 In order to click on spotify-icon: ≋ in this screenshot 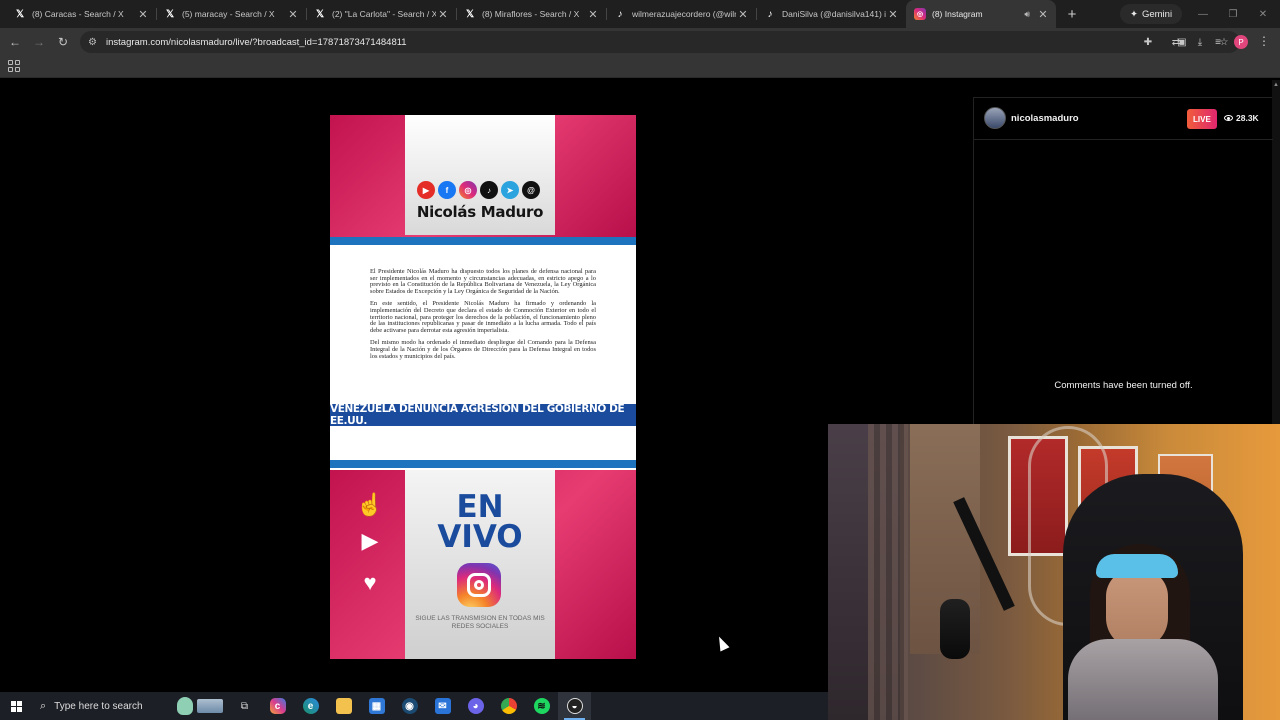, I will do `click(541, 706)`.